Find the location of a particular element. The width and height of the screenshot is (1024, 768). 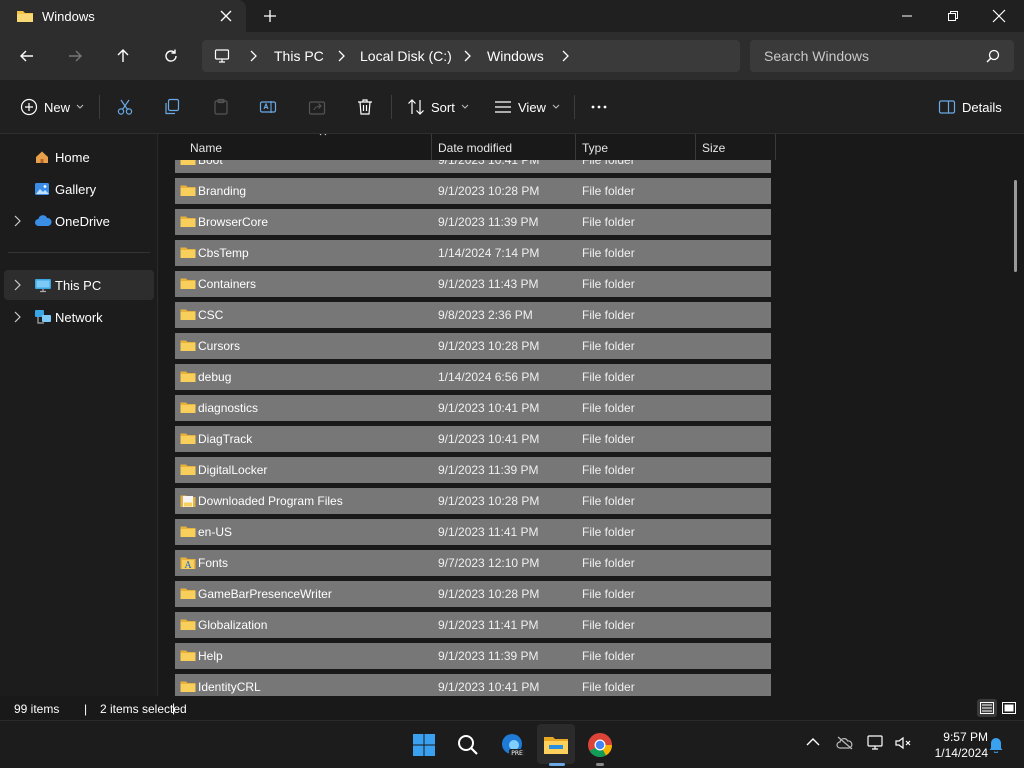

start-button is located at coordinates (424, 745).